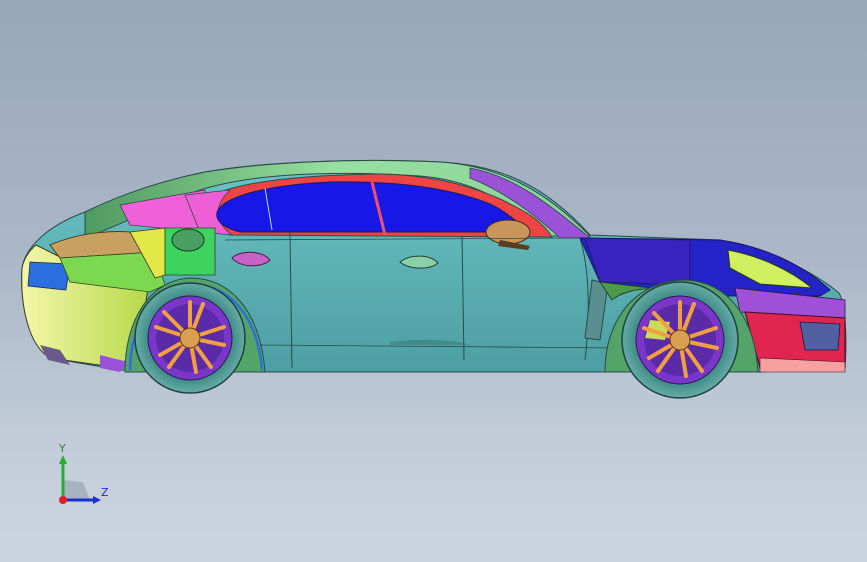  What do you see at coordinates (97, 500) in the screenshot?
I see `z-axis-arrow` at bounding box center [97, 500].